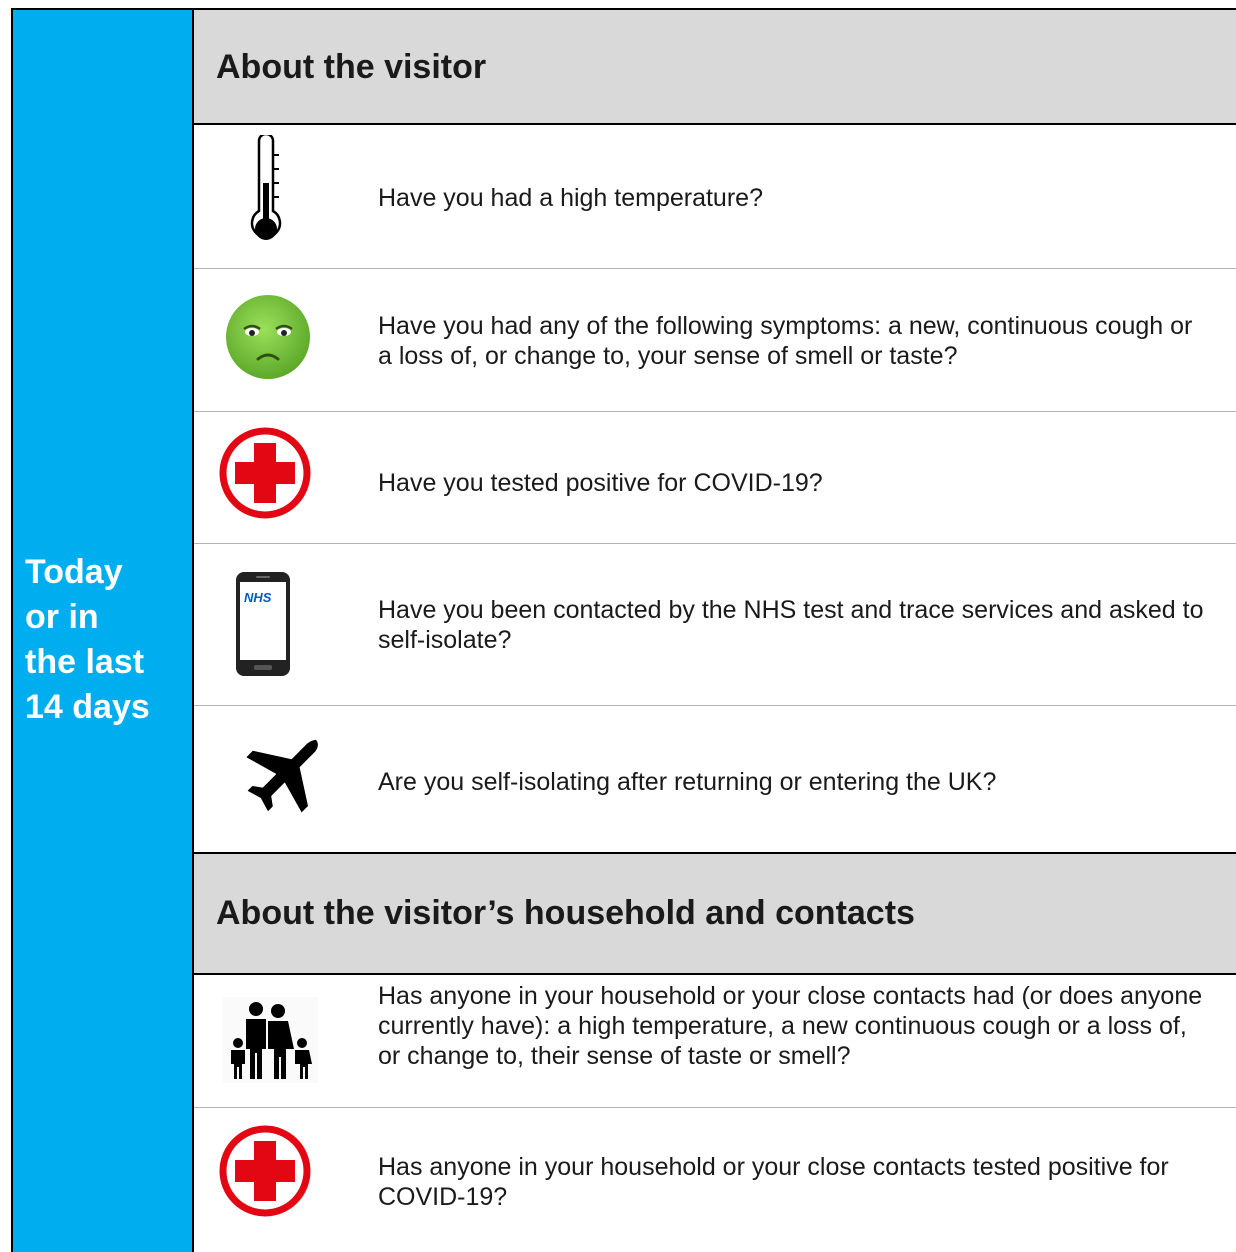 Image resolution: width=1236 pixels, height=1252 pixels. What do you see at coordinates (282, 776) in the screenshot?
I see `airplane-icon` at bounding box center [282, 776].